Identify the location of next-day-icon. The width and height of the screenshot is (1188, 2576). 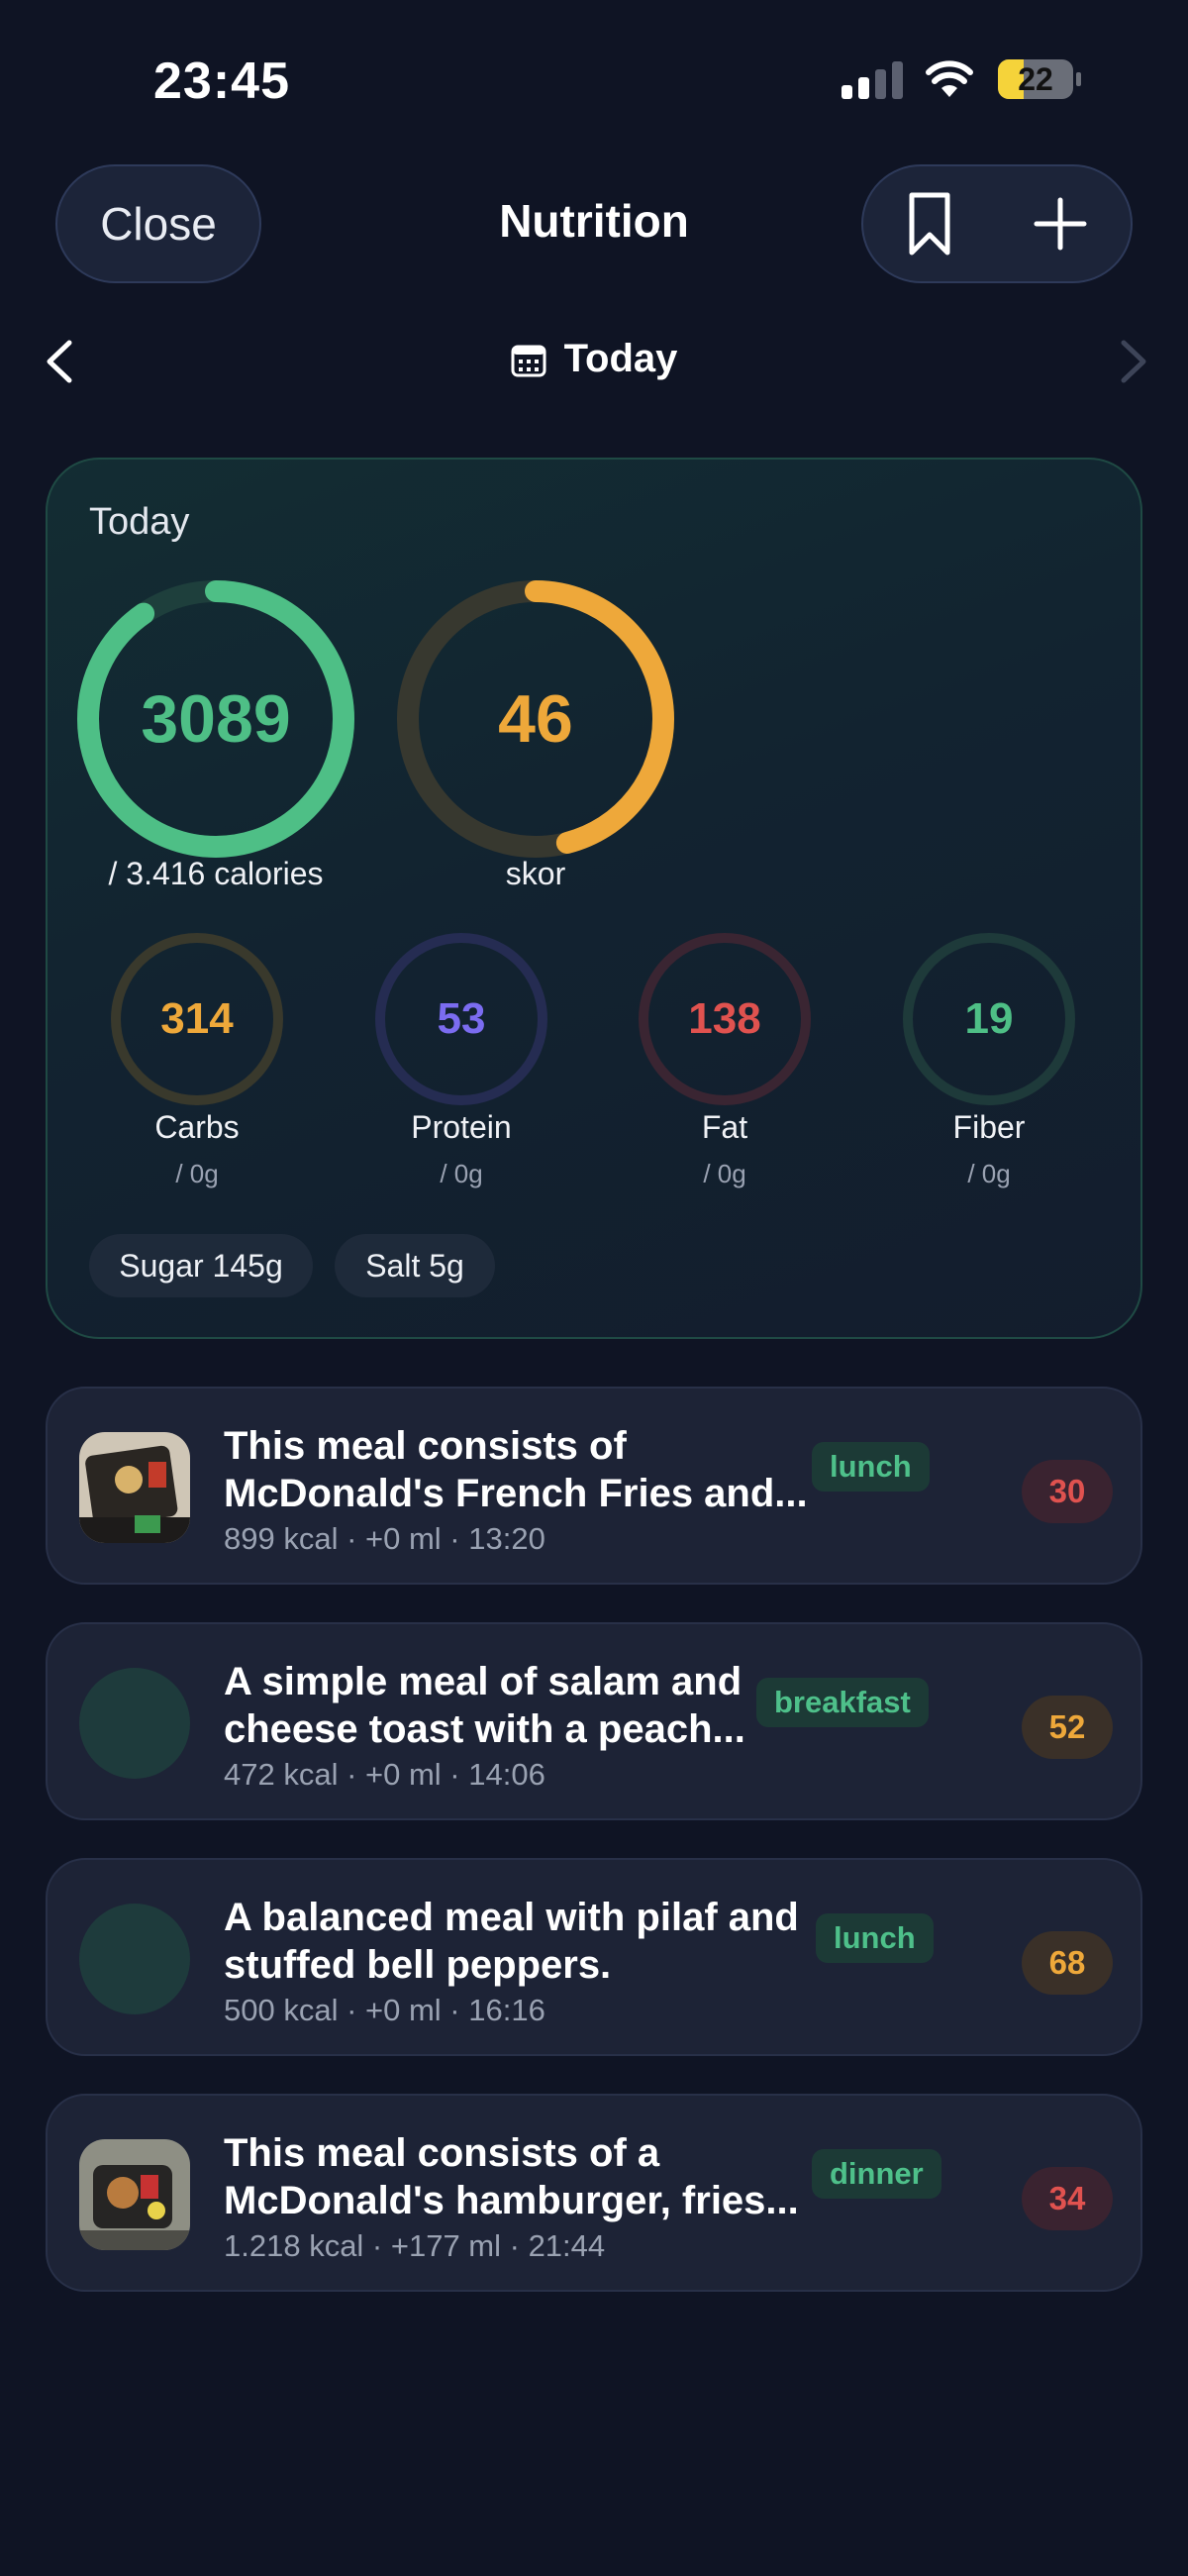
(1133, 361).